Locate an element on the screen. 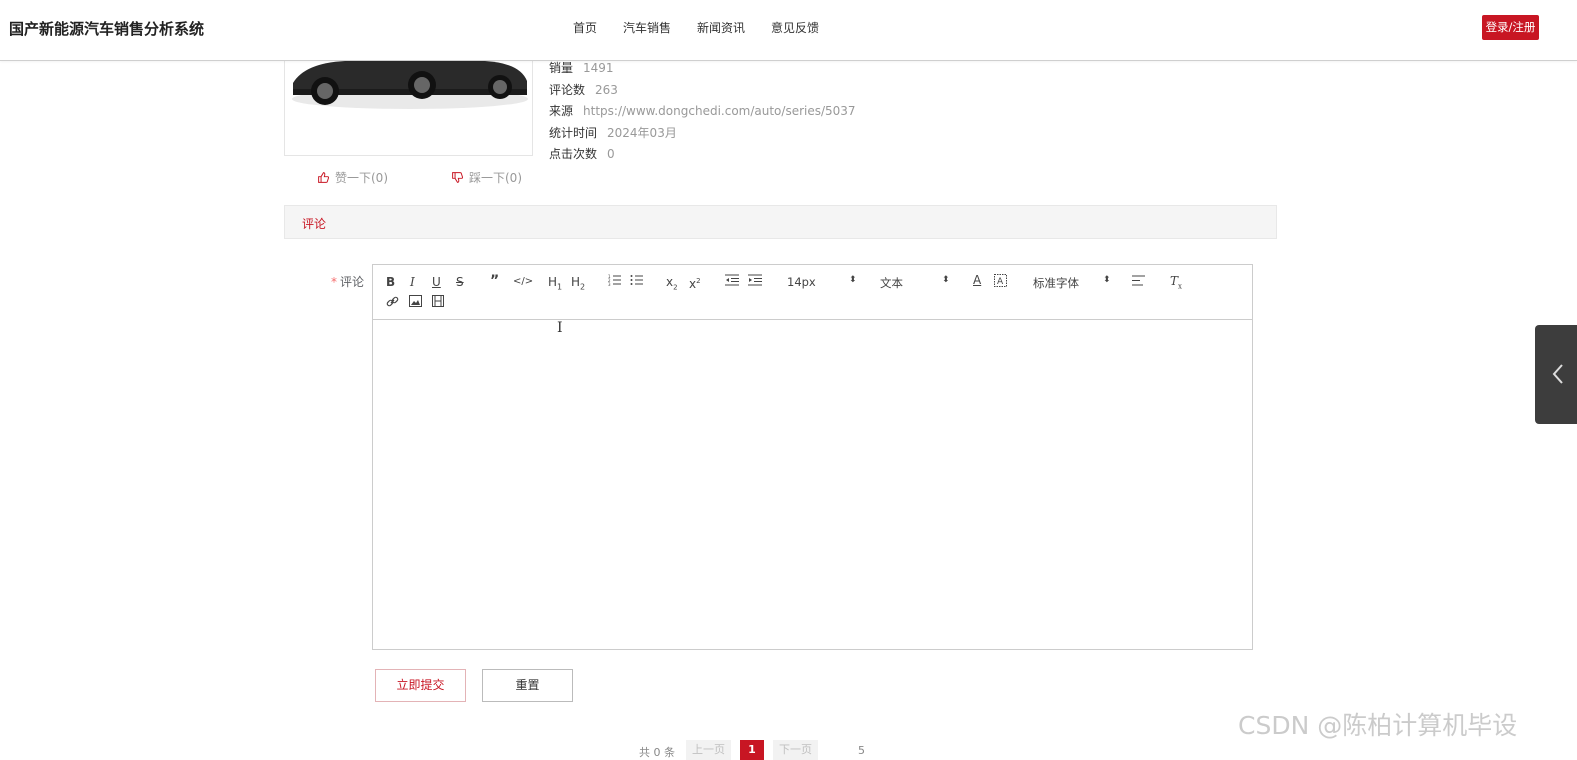 The height and width of the screenshot is (760, 1577). top-header: 国产新能源汽车销售分析系统 首页 汽车销售 新闻资讯 意见反馈 登录/注册 is located at coordinates (788, 30).